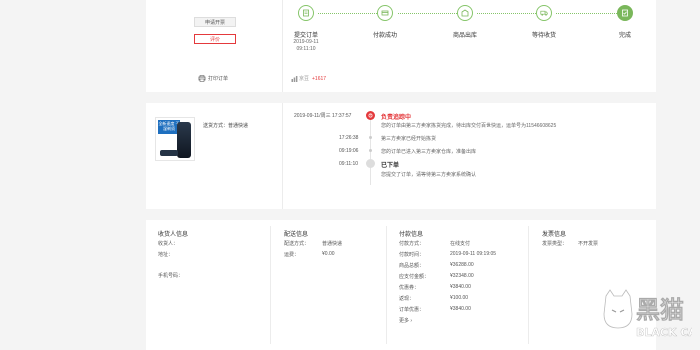 The image size is (700, 350). I want to click on amount-due-label: 应支付金额：, so click(414, 277).